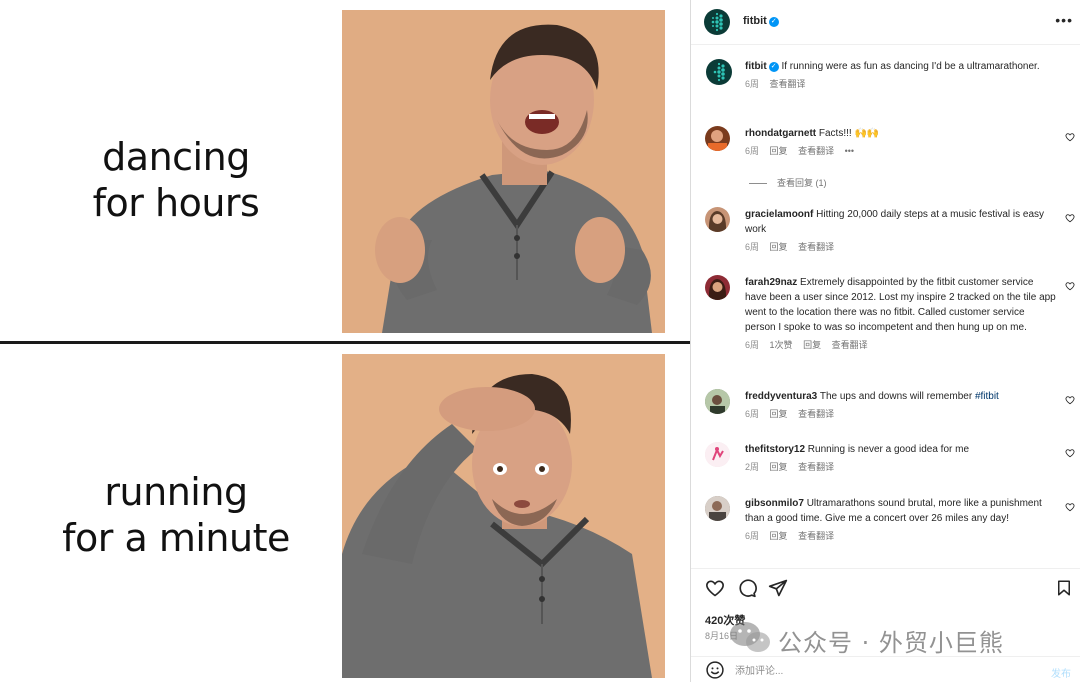  Describe the element at coordinates (888, 449) in the screenshot. I see `comment-text: Running is never a good idea for me` at that location.